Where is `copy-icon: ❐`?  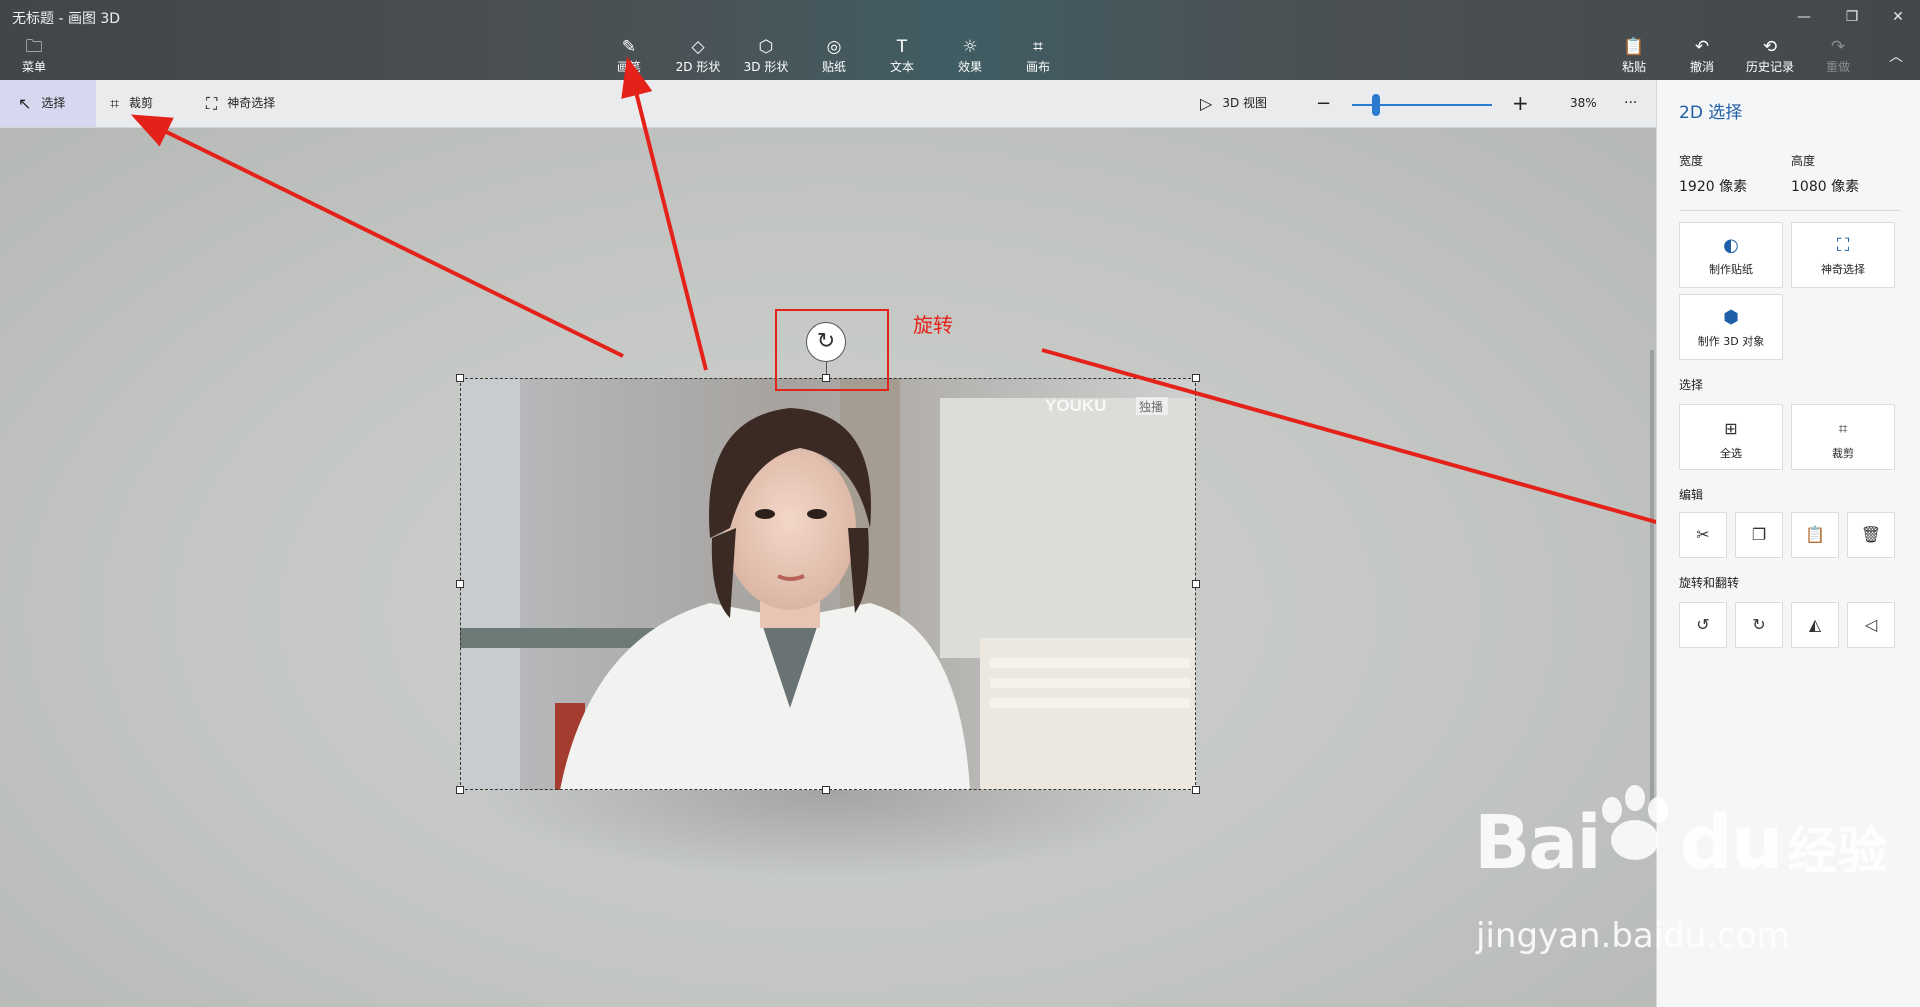 copy-icon: ❐ is located at coordinates (1759, 534).